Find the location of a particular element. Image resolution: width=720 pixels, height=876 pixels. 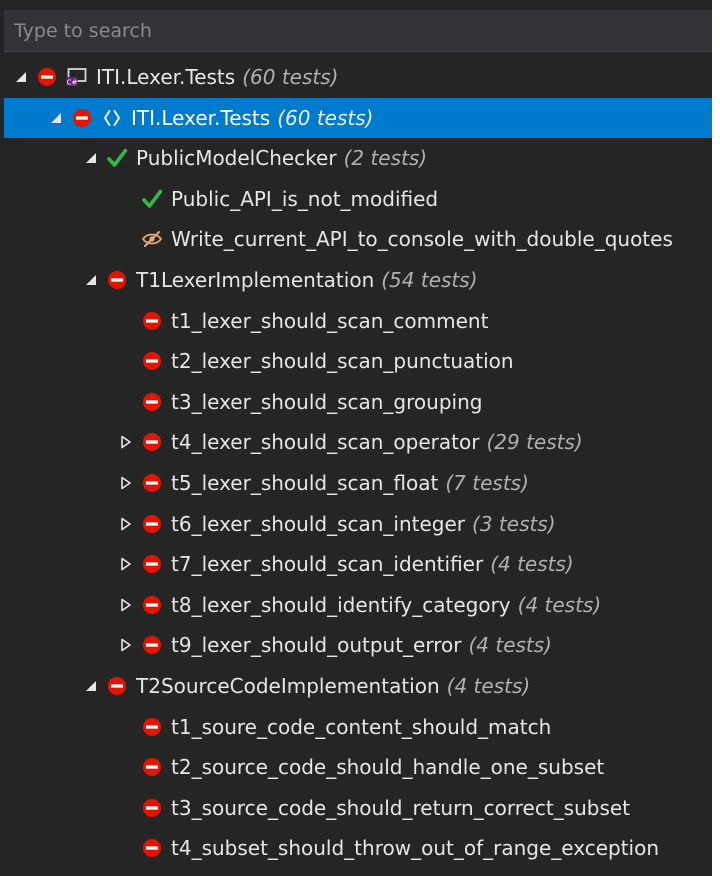

tree-row-t7-lexer-should-scan-identifier: t7_lexer_should_scan_identifier (4 tests) is located at coordinates (358, 564).